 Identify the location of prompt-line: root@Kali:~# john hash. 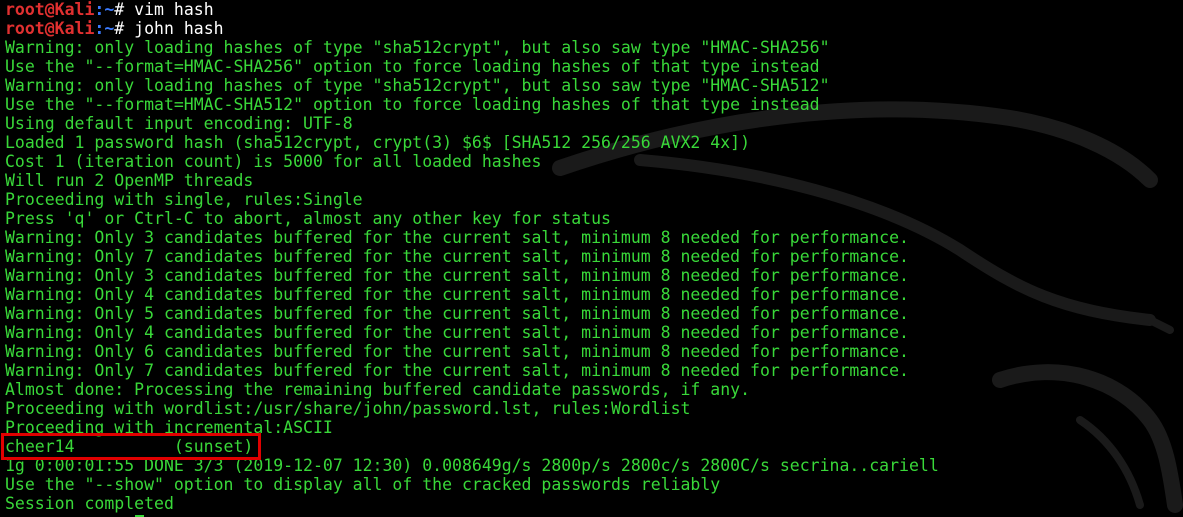
(472, 28).